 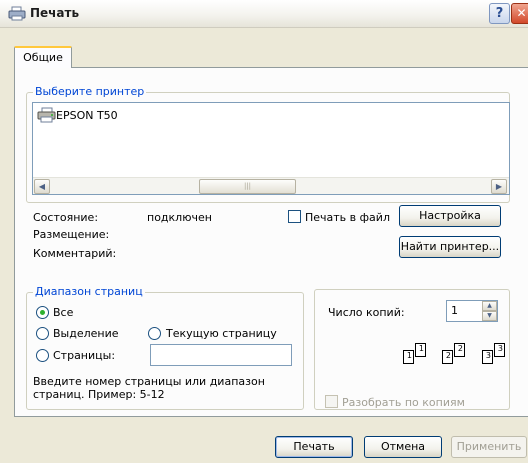 What do you see at coordinates (450, 216) in the screenshot?
I see `settings-button: Настройка` at bounding box center [450, 216].